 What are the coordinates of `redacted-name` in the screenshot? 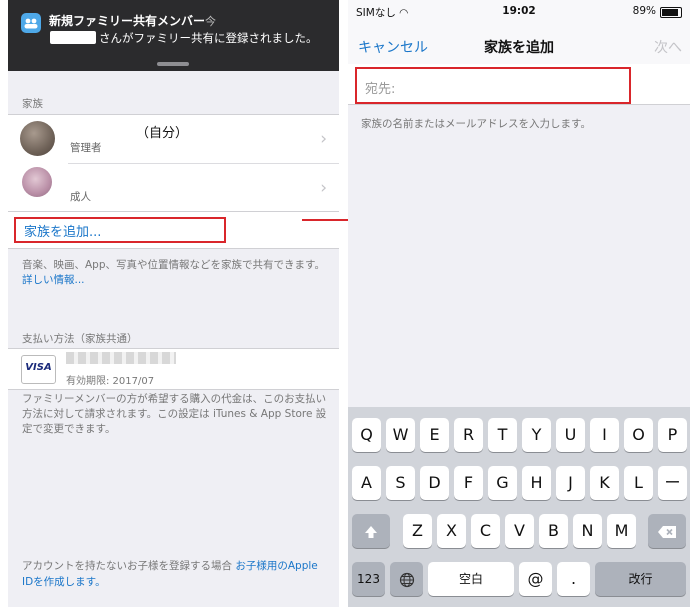 It's located at (73, 37).